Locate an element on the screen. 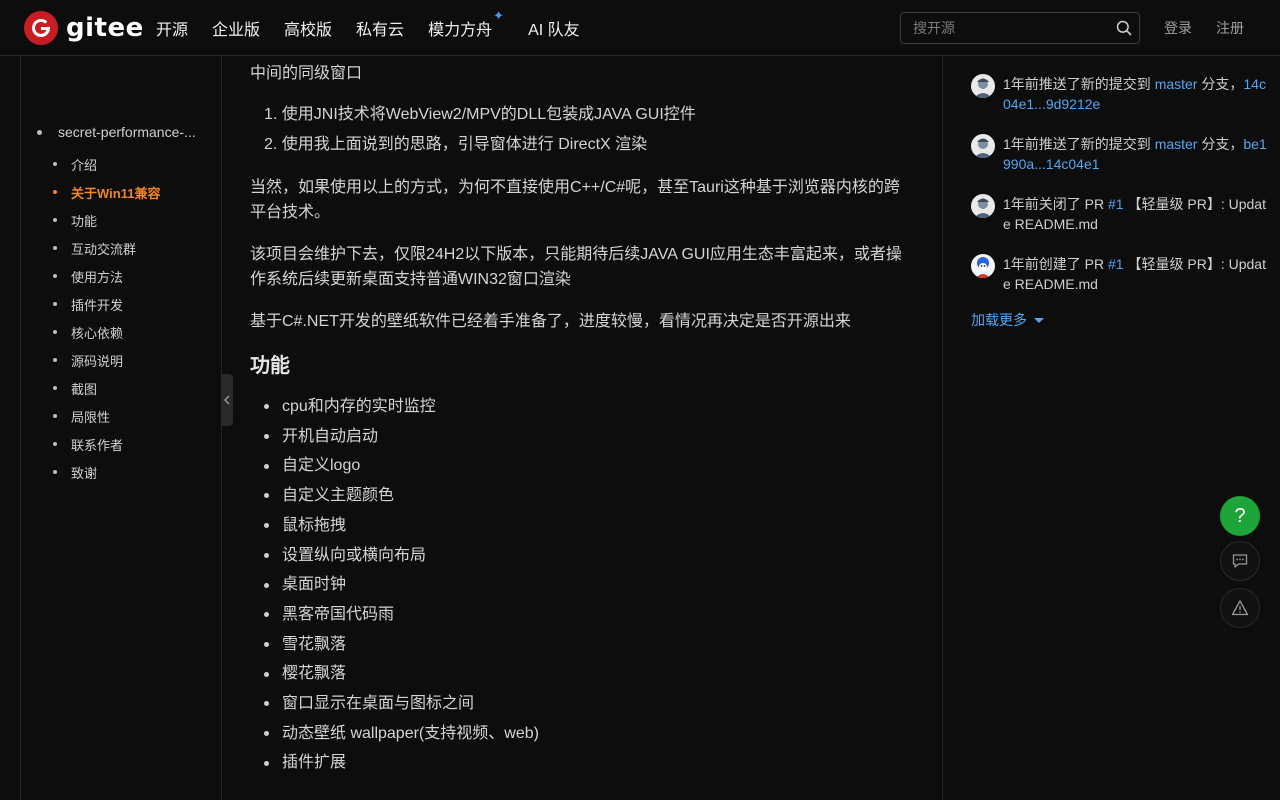 The height and width of the screenshot is (800, 1280). toc-item-label: 致谢 is located at coordinates (84, 473).